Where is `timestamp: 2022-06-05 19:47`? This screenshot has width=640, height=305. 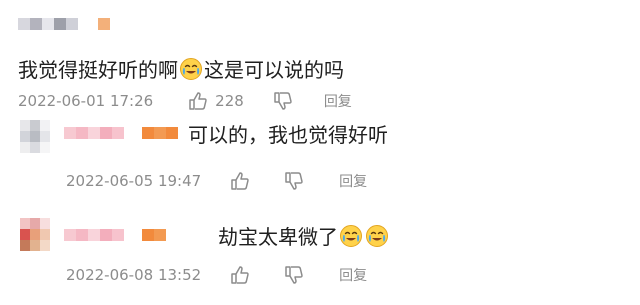 timestamp: 2022-06-05 19:47 is located at coordinates (134, 181).